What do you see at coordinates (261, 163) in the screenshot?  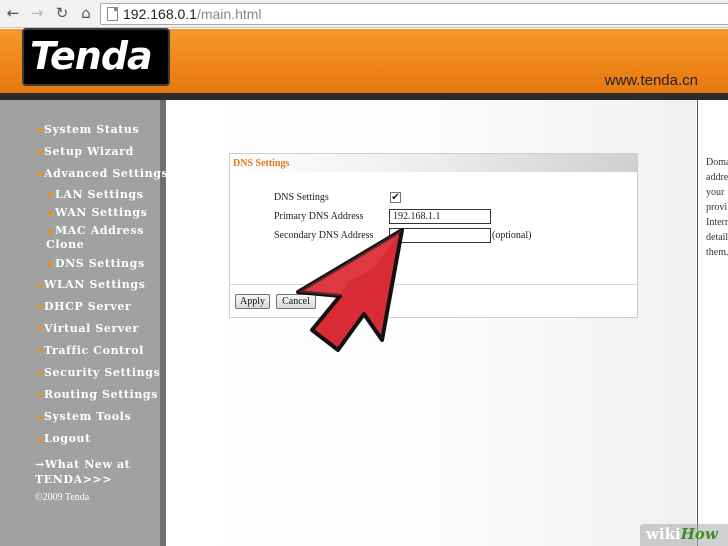 I see `panel-title: DNS Settings` at bounding box center [261, 163].